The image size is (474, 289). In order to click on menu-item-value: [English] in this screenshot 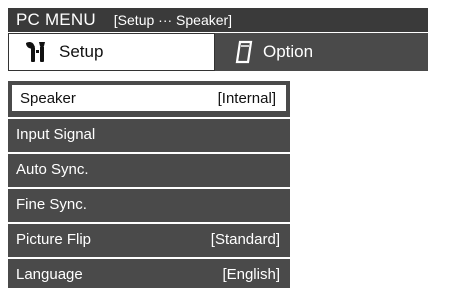, I will do `click(251, 274)`.